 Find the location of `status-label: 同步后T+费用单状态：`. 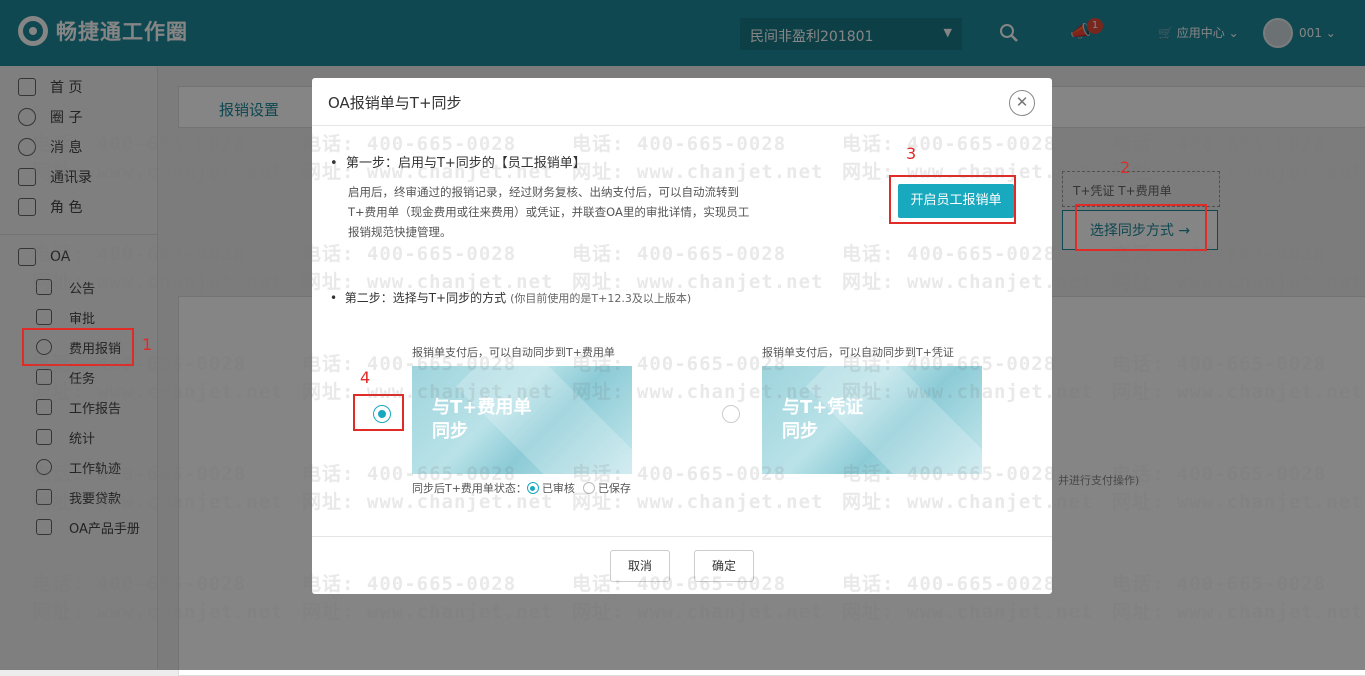

status-label: 同步后T+费用单状态： is located at coordinates (469, 488).